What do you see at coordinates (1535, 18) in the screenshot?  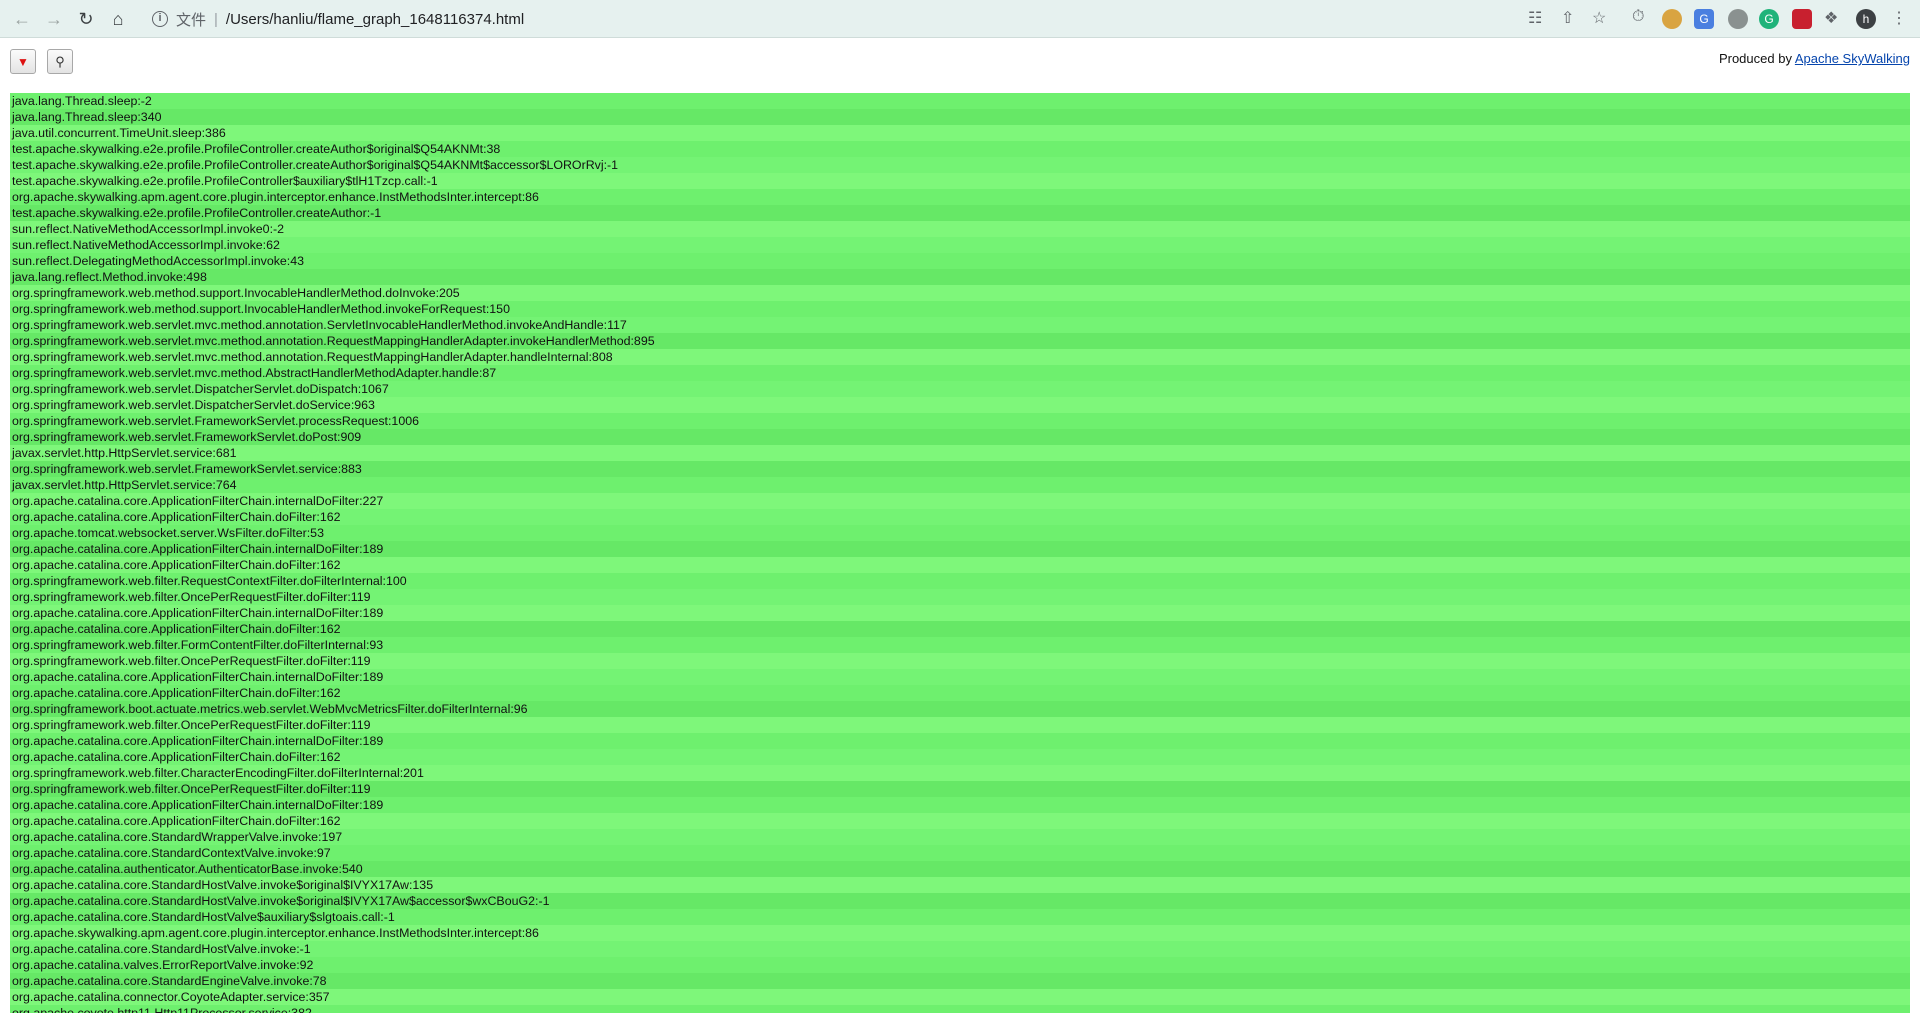 I see `translate-icon: ☷` at bounding box center [1535, 18].